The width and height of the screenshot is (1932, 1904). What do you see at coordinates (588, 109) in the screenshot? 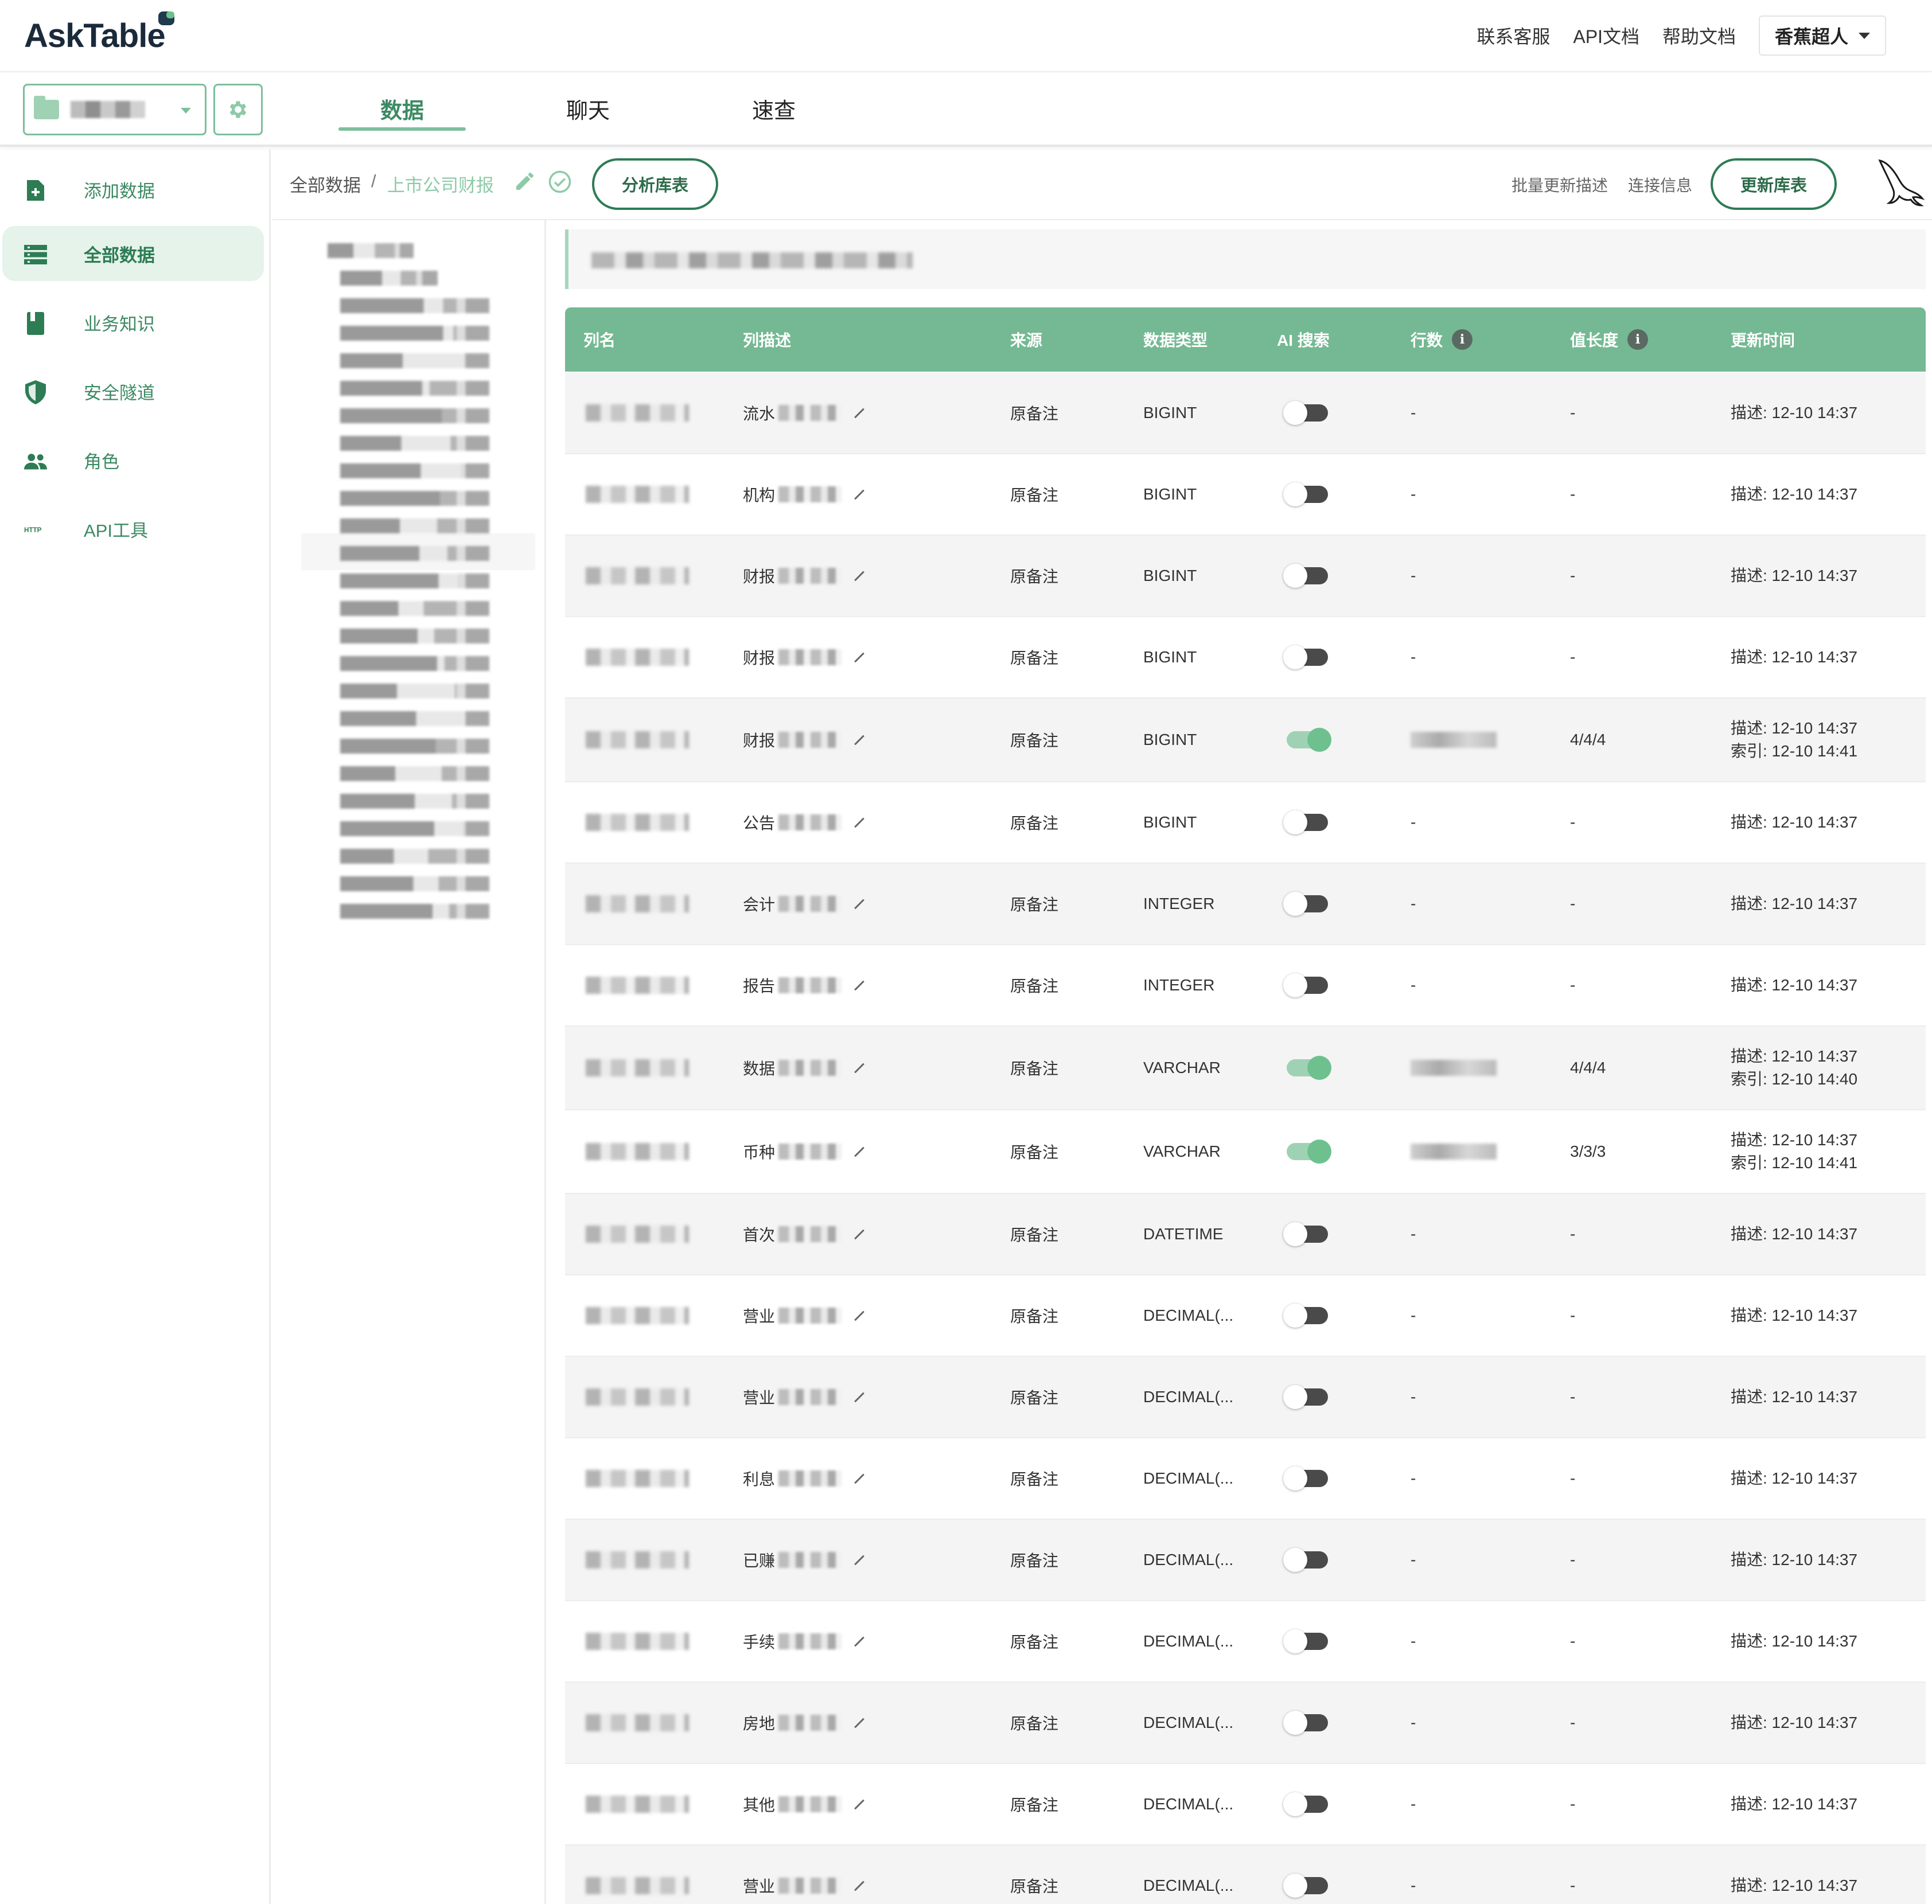
I see `tab-chat: 聊天` at bounding box center [588, 109].